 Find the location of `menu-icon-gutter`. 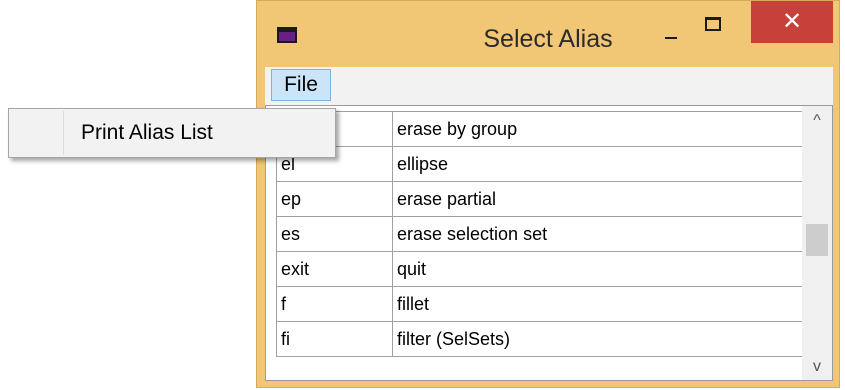

menu-icon-gutter is located at coordinates (63, 133).